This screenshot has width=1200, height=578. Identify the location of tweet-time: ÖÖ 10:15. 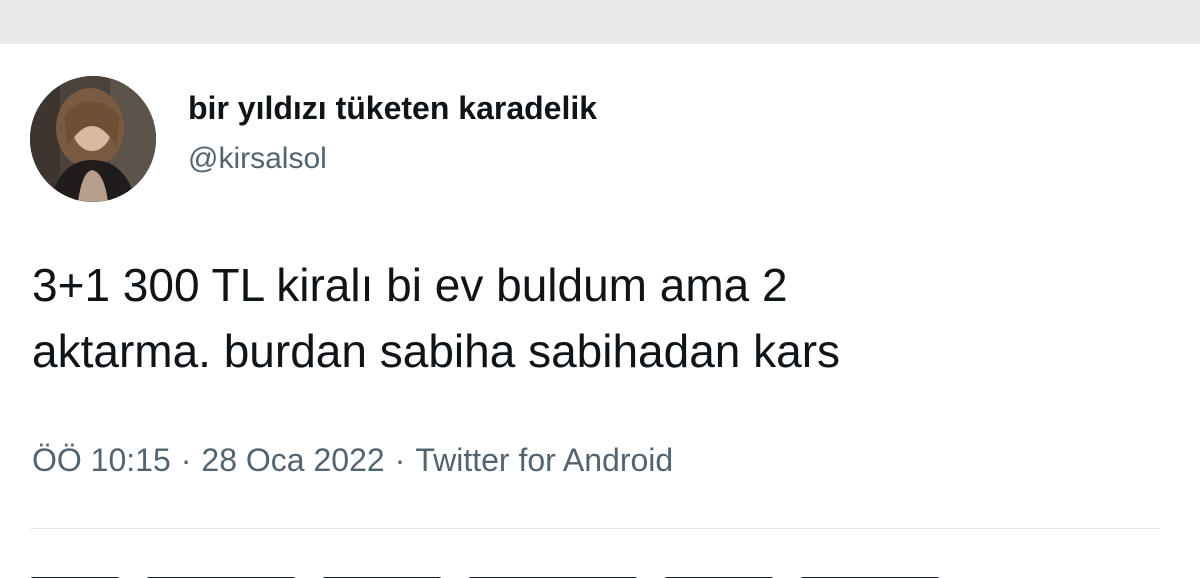
(101, 460).